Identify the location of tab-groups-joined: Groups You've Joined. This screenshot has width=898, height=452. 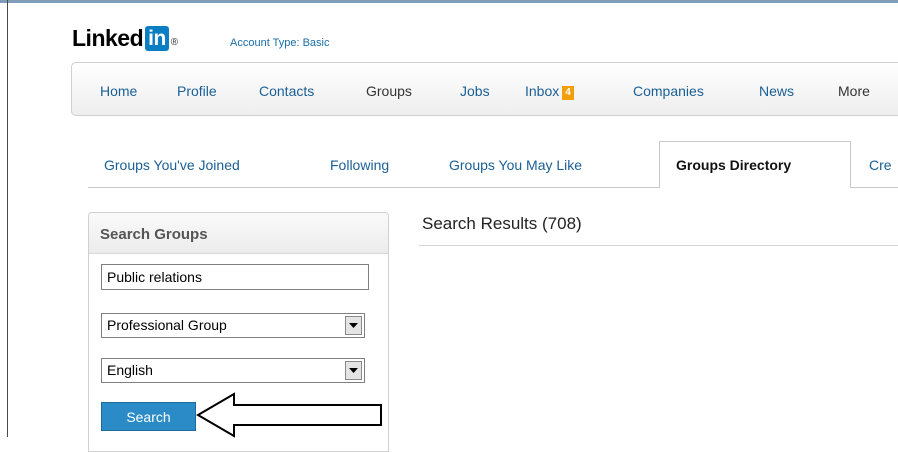
(172, 165).